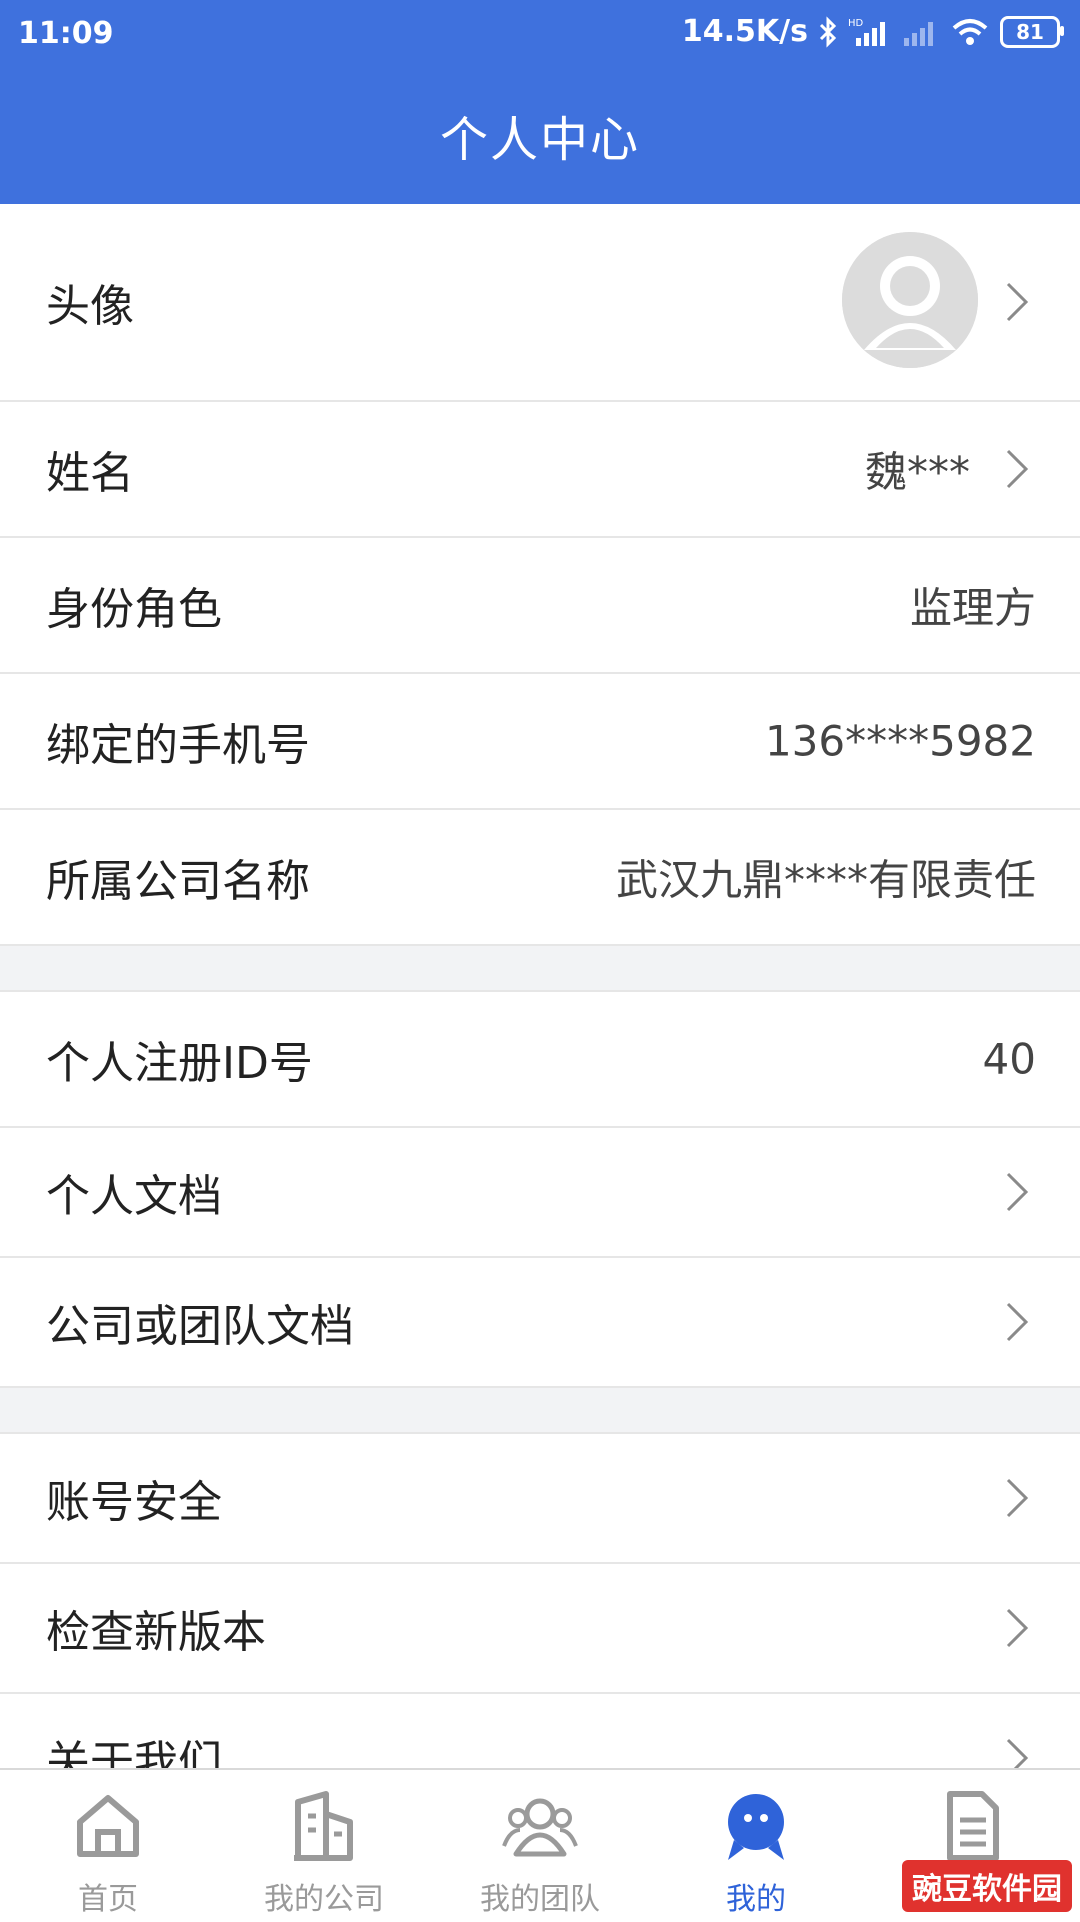 The image size is (1080, 1922). I want to click on nav-mine: 我的, so click(756, 1853).